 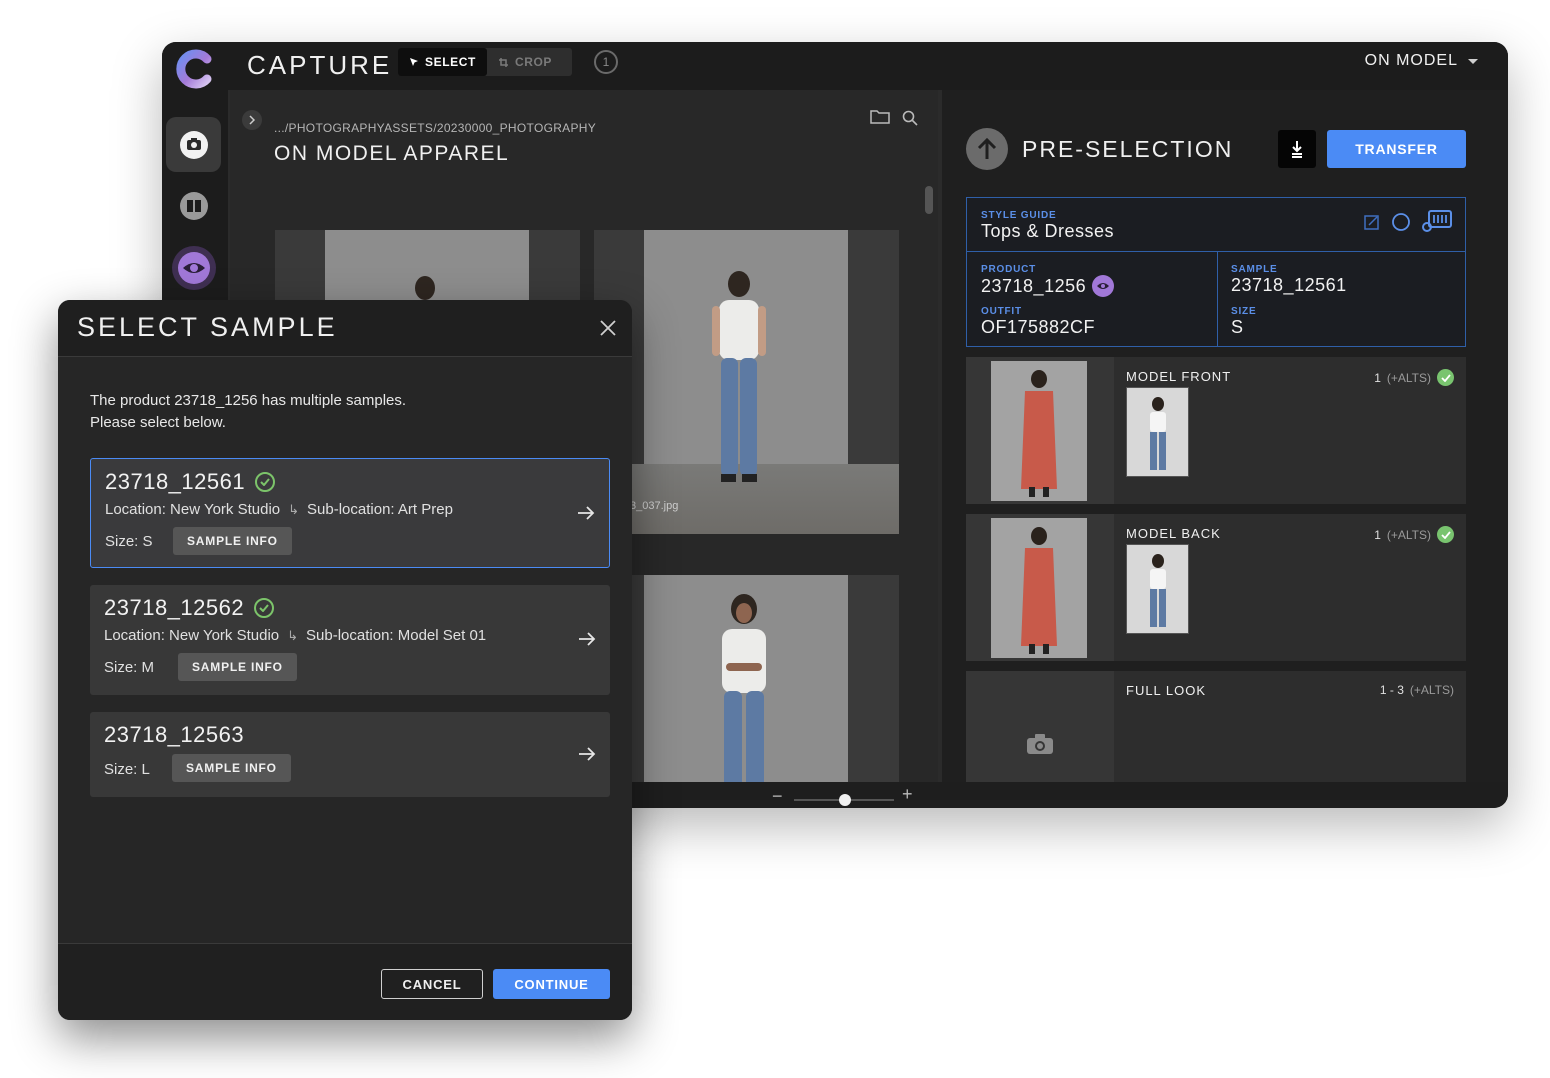 I want to click on book-icon, so click(x=193, y=205).